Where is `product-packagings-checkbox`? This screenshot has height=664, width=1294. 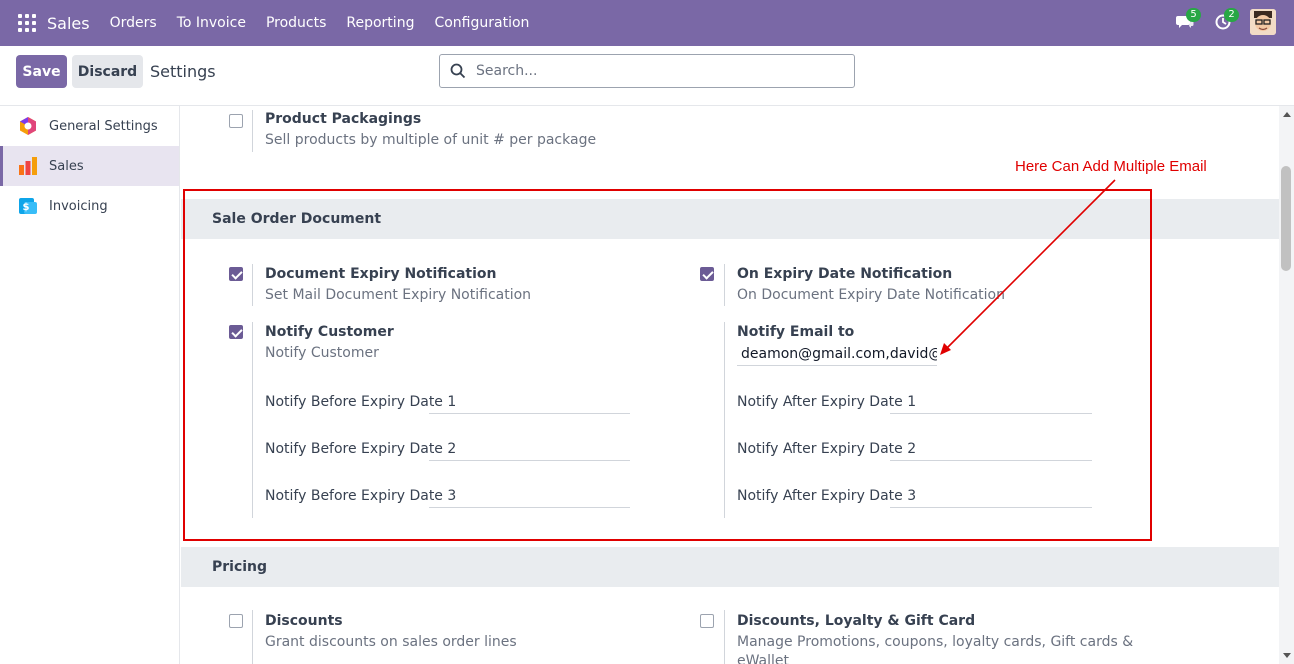
product-packagings-checkbox is located at coordinates (236, 121).